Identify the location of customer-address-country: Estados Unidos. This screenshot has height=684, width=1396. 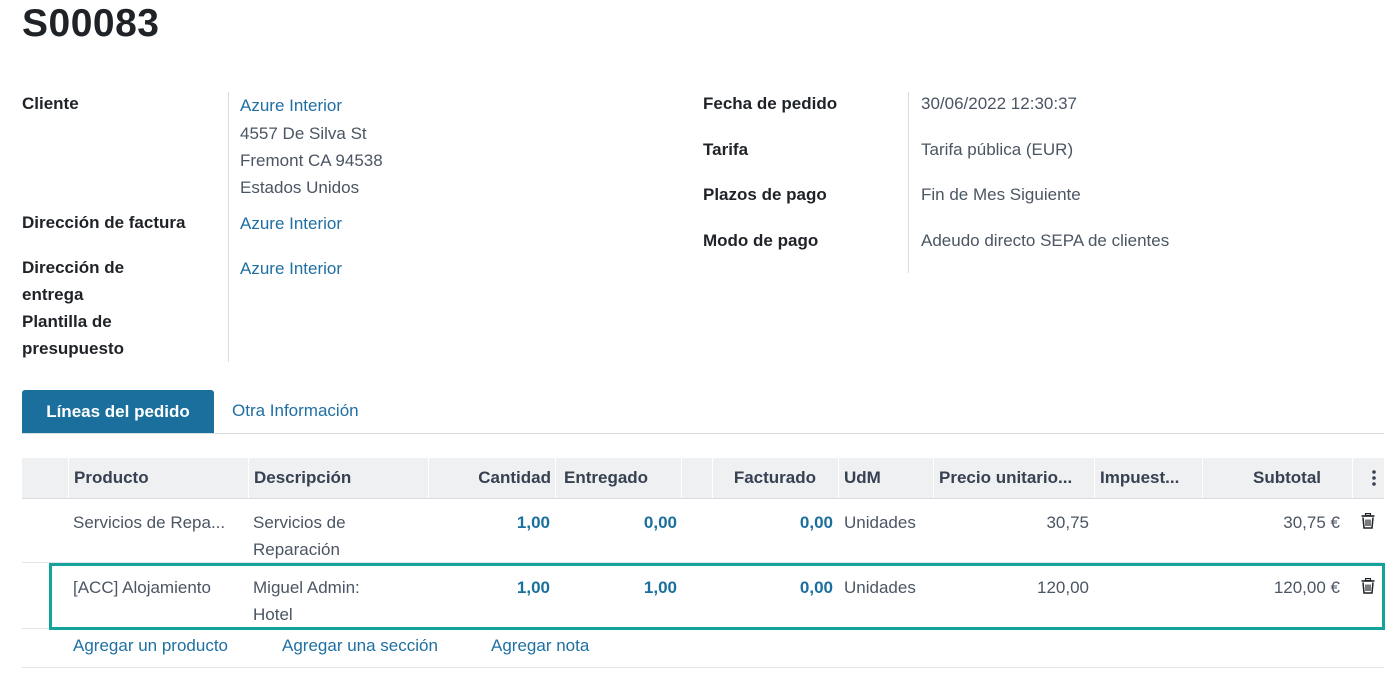
(300, 187).